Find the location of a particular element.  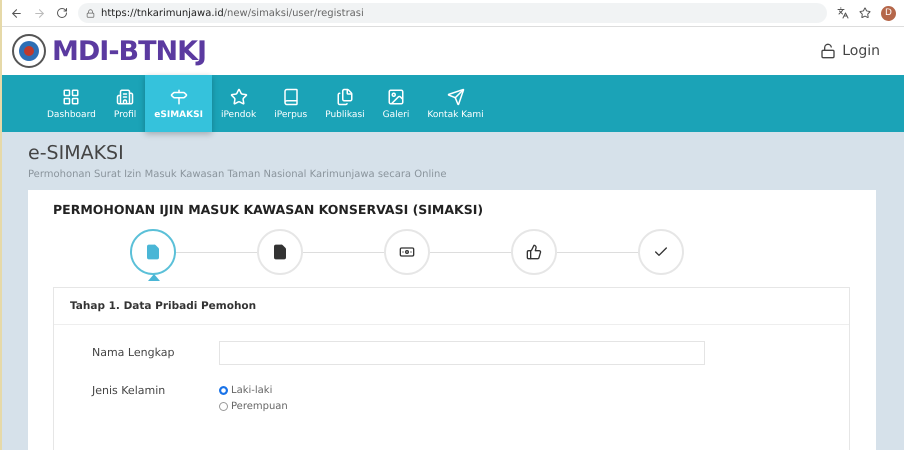

lock-icon is located at coordinates (90, 13).